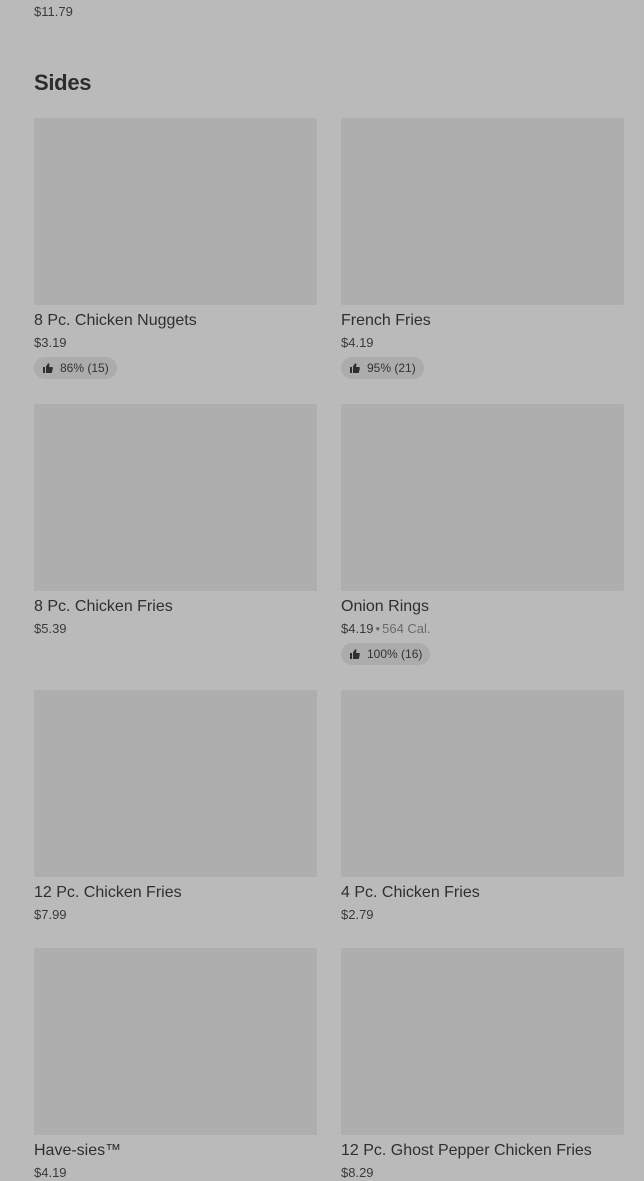 The image size is (644, 1181). I want to click on menu-item: Onion Rings $4.19 • 564 Cal. 100% (16), so click(482, 547).